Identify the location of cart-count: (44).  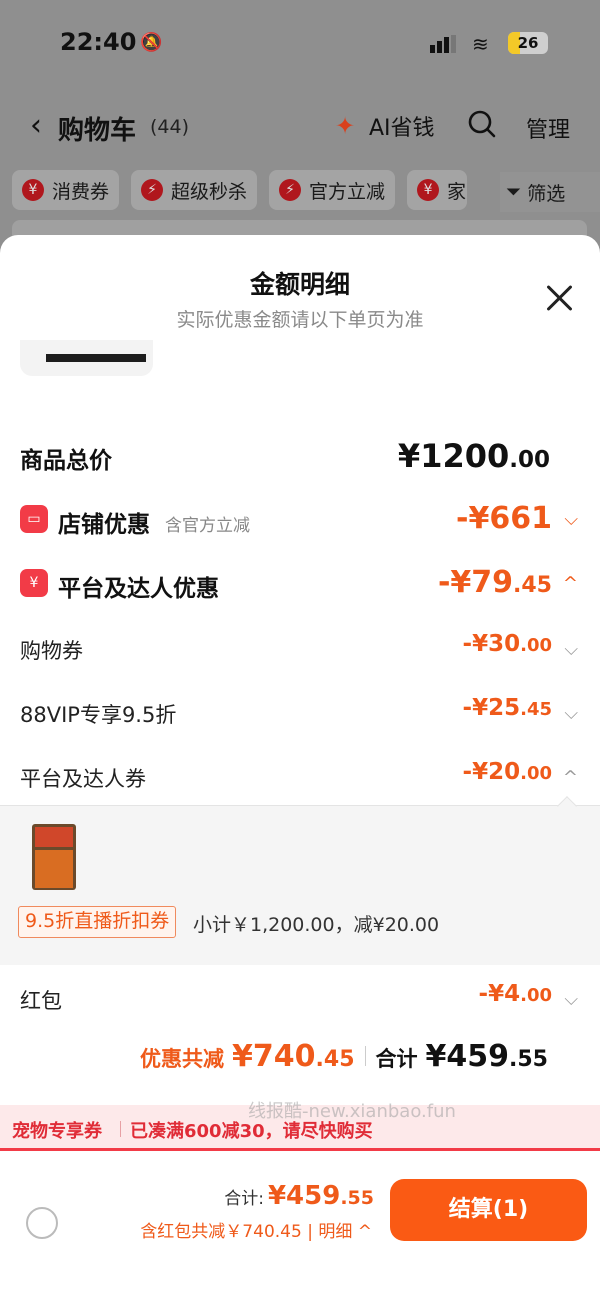
(170, 127).